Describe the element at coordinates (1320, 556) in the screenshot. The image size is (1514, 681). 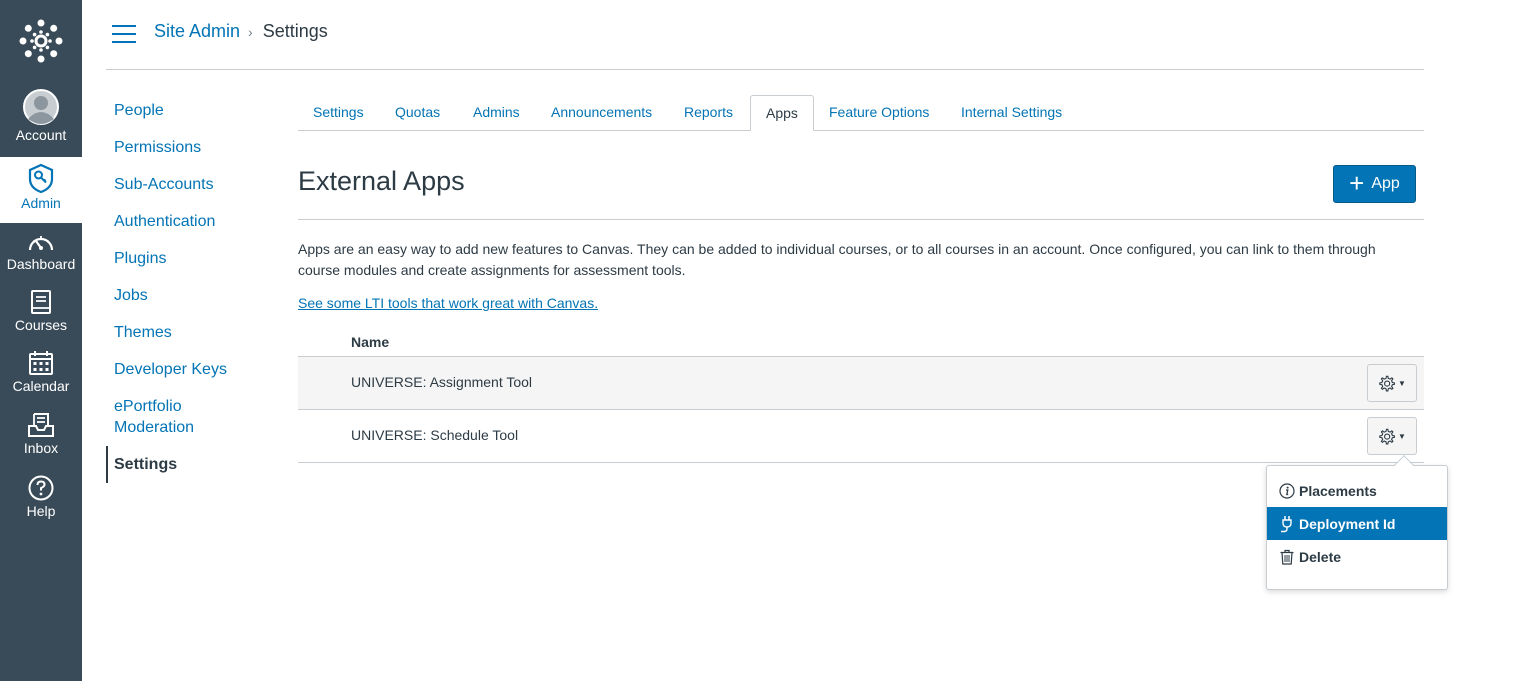
I see `menu-item-label: Delete` at that location.